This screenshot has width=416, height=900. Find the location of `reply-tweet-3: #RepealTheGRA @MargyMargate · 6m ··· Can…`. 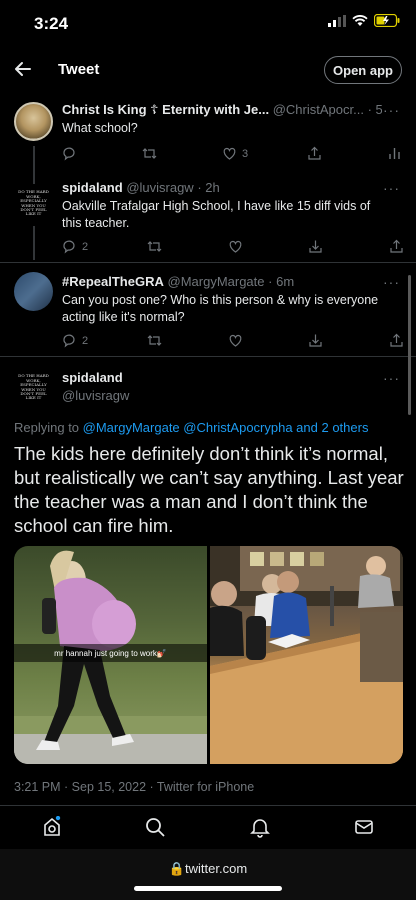

reply-tweet-3: #RepealTheGRA @MargyMargate · 6m ··· Can… is located at coordinates (208, 317).